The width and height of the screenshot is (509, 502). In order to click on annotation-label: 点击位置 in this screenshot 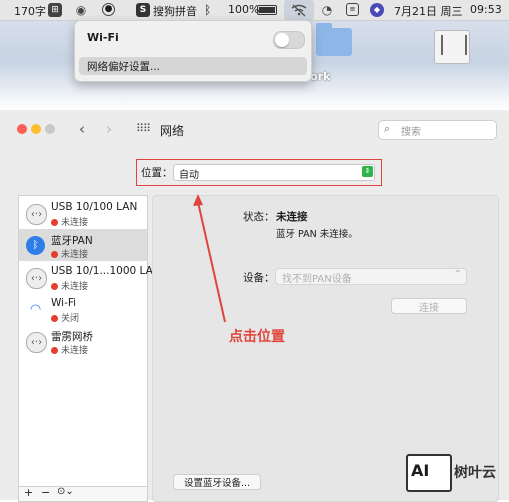, I will do `click(257, 337)`.